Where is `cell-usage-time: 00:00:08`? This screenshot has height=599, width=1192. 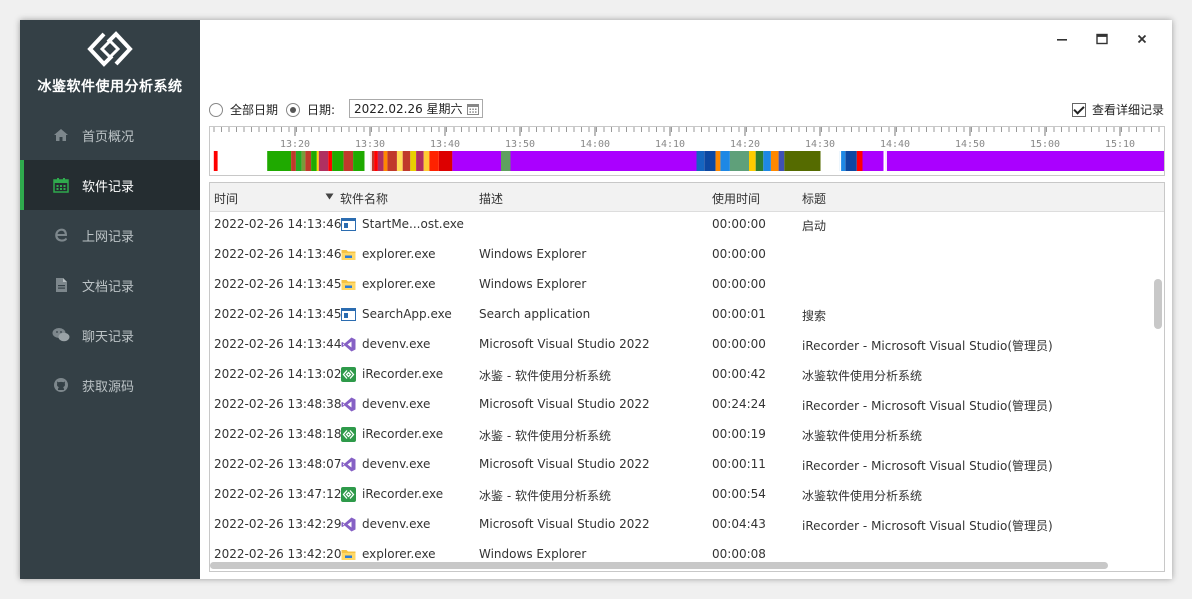
cell-usage-time: 00:00:08 is located at coordinates (739, 554).